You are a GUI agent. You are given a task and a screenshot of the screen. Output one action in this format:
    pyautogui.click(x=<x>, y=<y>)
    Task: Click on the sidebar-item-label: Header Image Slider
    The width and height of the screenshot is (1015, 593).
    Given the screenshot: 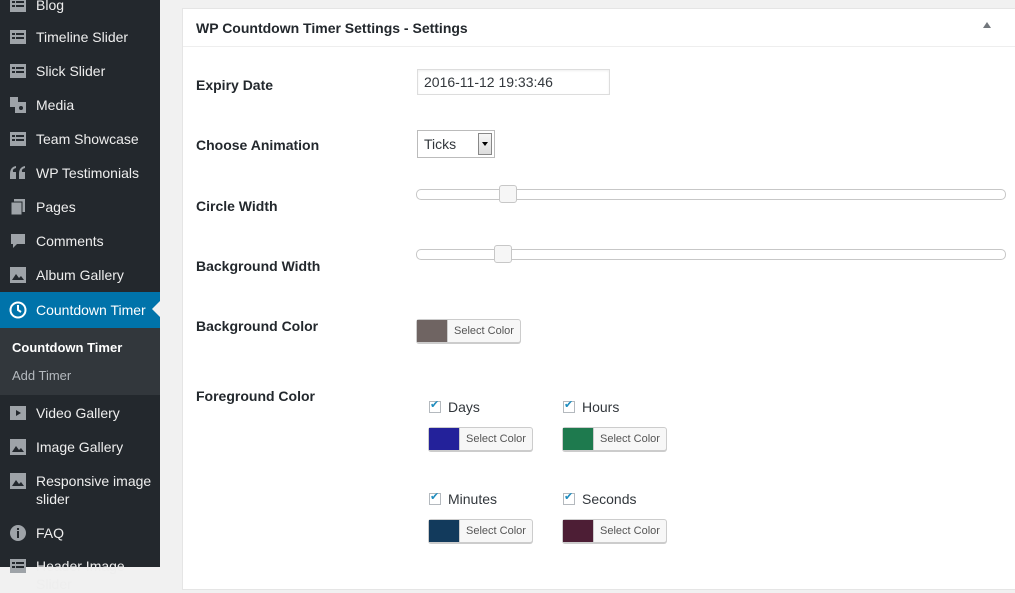 What is the action you would take?
    pyautogui.click(x=80, y=575)
    